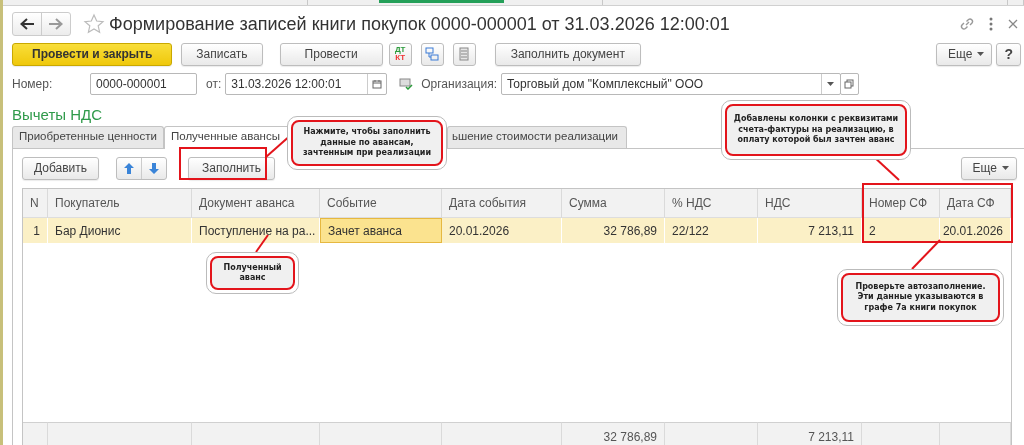 The height and width of the screenshot is (445, 1024). What do you see at coordinates (419, 24) in the screenshot?
I see `window-title: Формирование записей книги покупок 0000-000001 от 31.03.2026 12:00:01` at bounding box center [419, 24].